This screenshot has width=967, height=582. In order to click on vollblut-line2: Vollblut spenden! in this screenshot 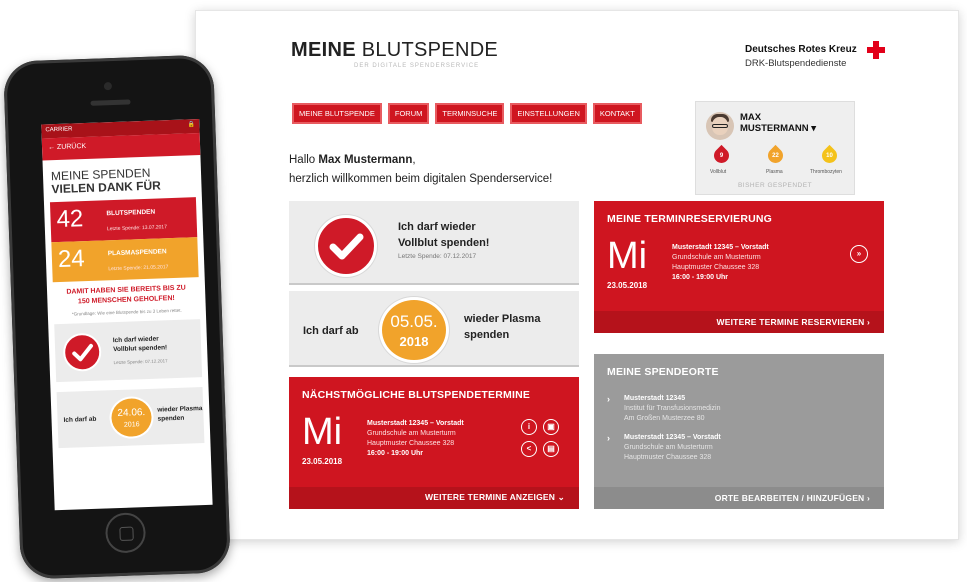, I will do `click(444, 243)`.